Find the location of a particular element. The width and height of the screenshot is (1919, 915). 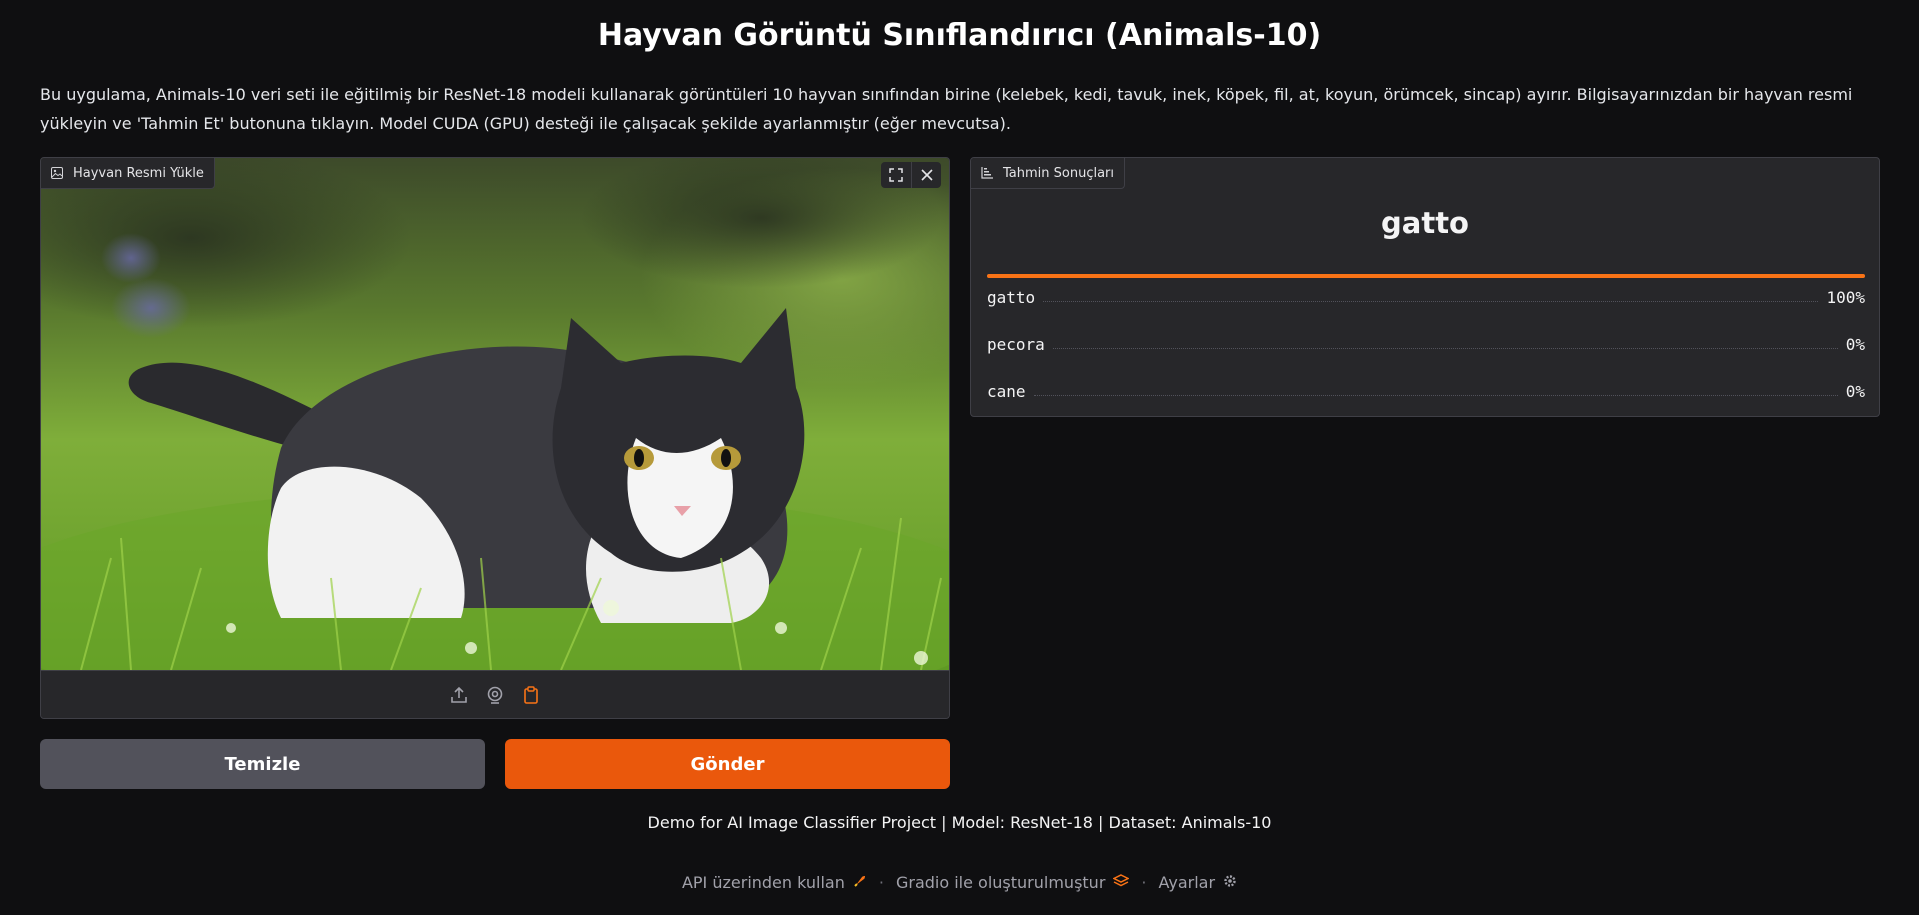

image-input-label-tag: Hayvan Resmi Yükle is located at coordinates (128, 173).